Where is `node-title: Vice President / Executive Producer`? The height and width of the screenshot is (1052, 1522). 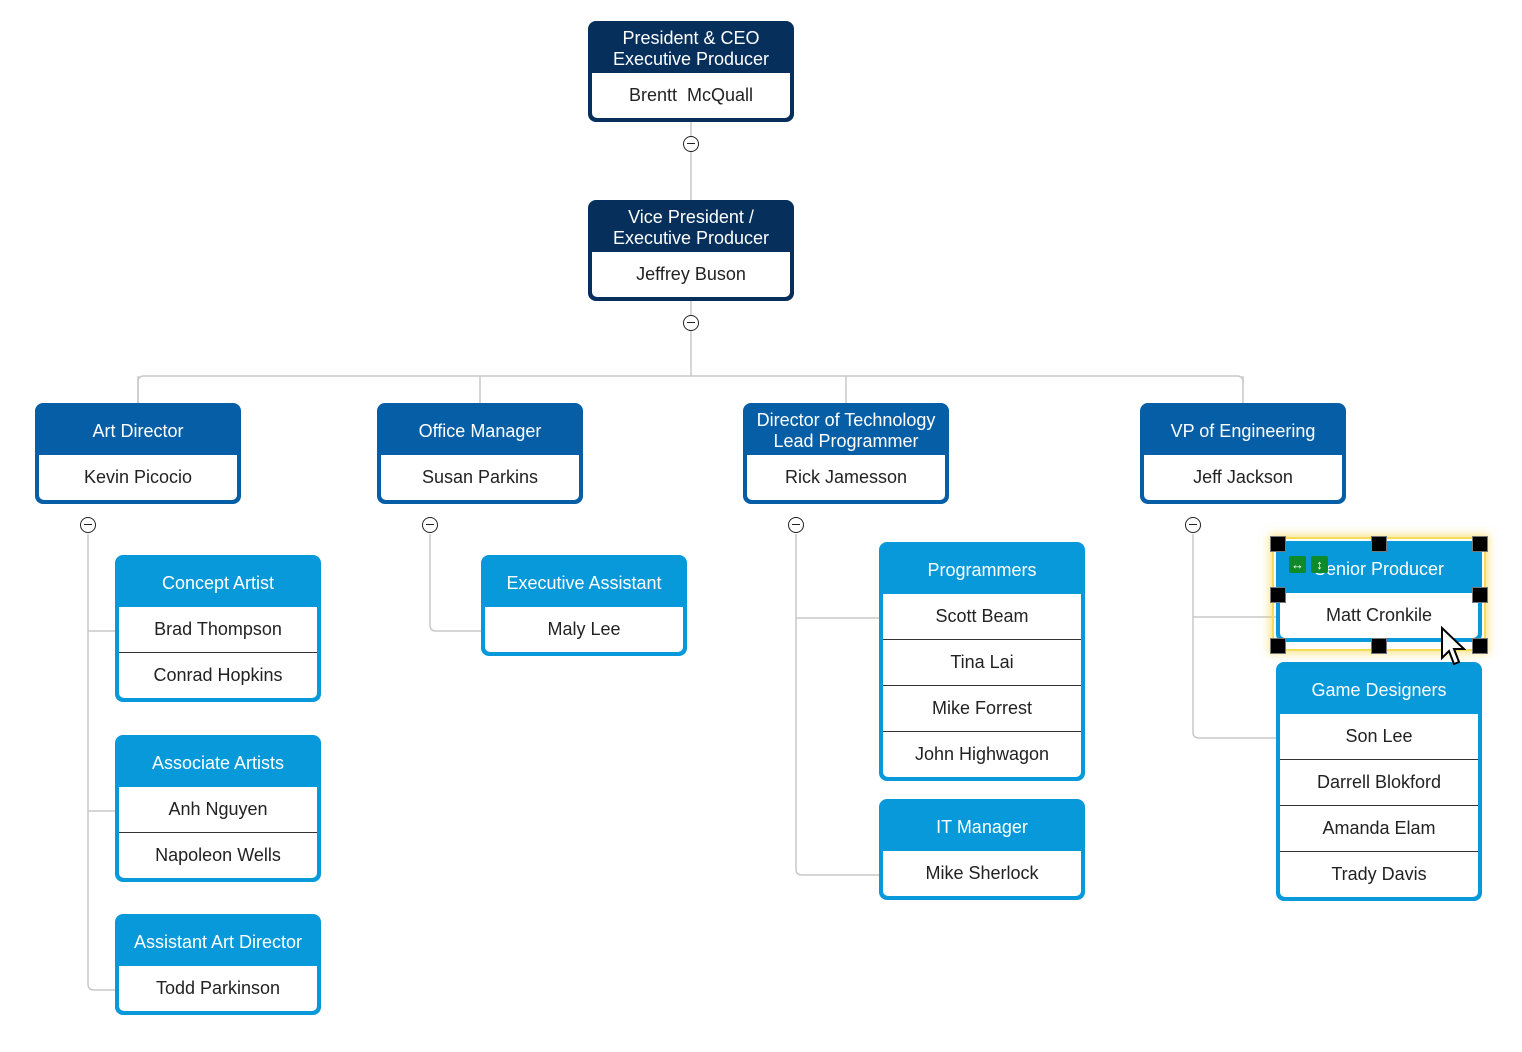 node-title: Vice President / Executive Producer is located at coordinates (691, 227).